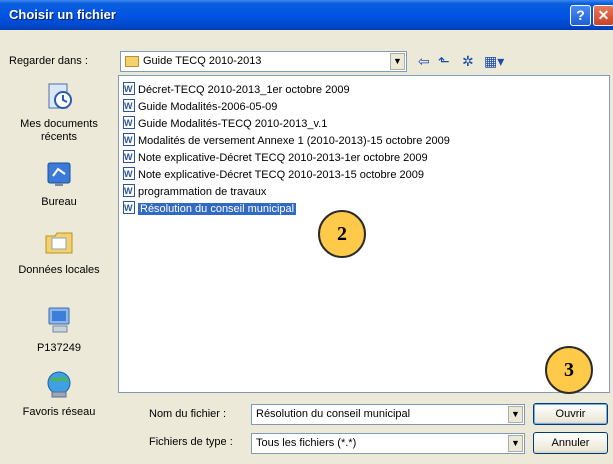 The width and height of the screenshot is (613, 464). I want to click on file-name: programmation de travaux, so click(202, 192).